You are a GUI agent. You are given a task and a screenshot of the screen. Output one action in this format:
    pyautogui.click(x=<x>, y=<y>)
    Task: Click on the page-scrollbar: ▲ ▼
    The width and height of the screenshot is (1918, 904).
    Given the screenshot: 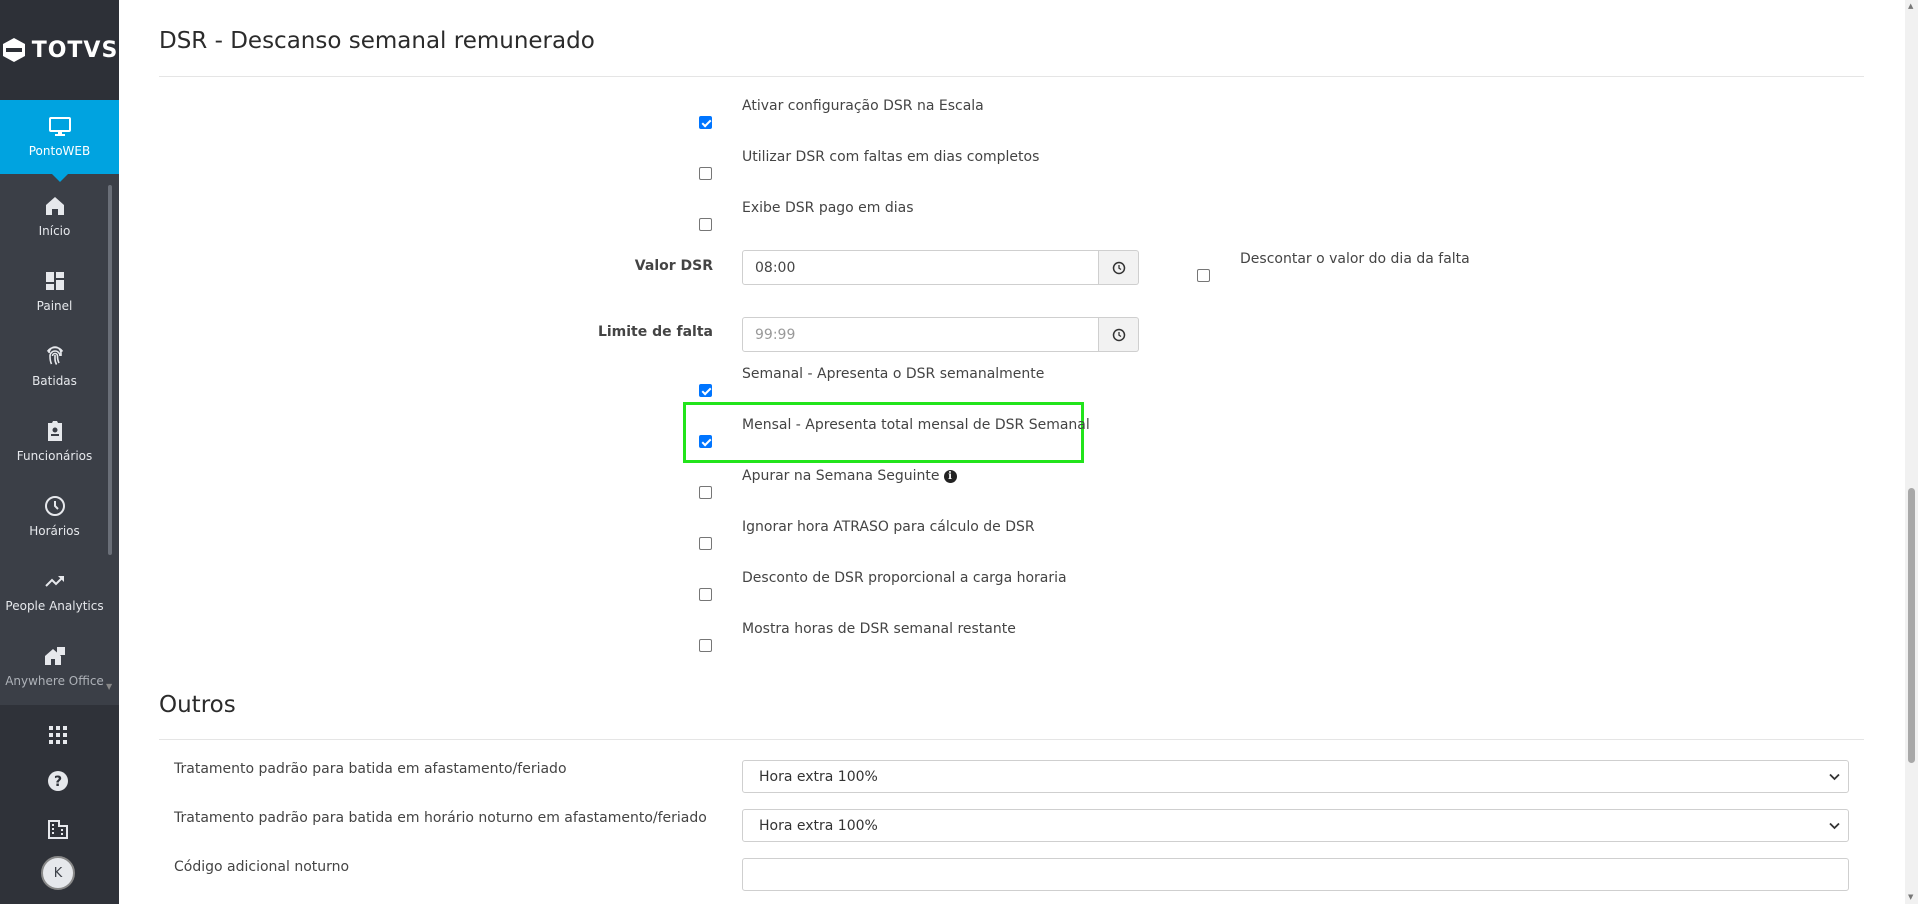 What is the action you would take?
    pyautogui.click(x=1911, y=452)
    